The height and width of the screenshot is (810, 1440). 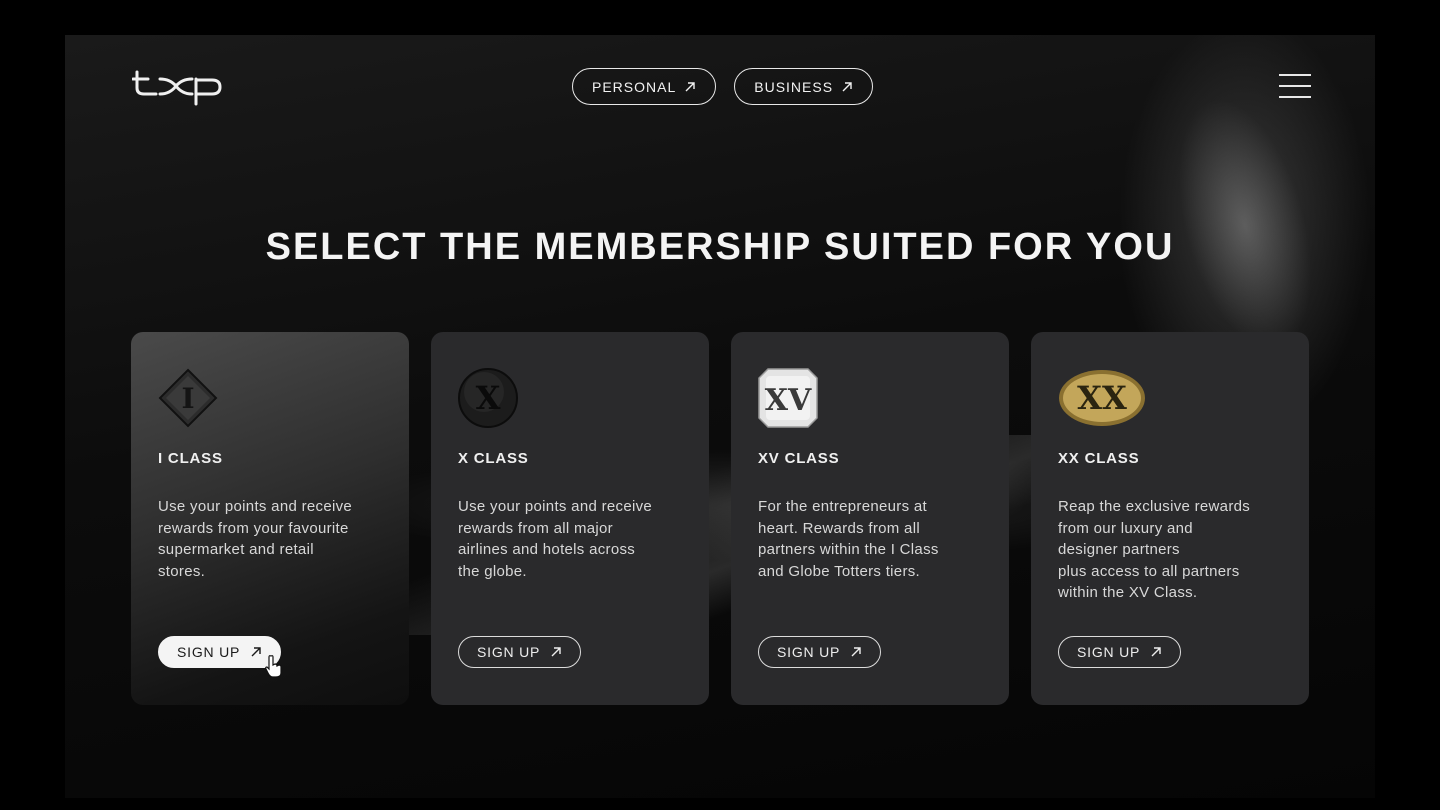 What do you see at coordinates (1245, 225) in the screenshot?
I see `smoke-decoration` at bounding box center [1245, 225].